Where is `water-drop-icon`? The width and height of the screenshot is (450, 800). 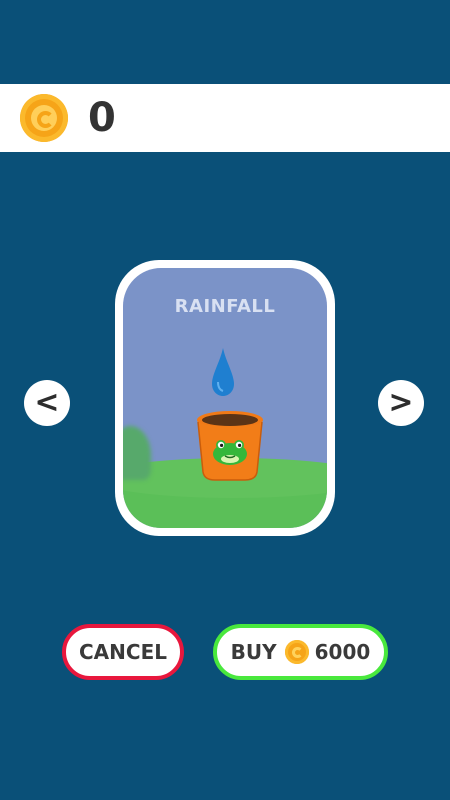 water-drop-icon is located at coordinates (223, 372).